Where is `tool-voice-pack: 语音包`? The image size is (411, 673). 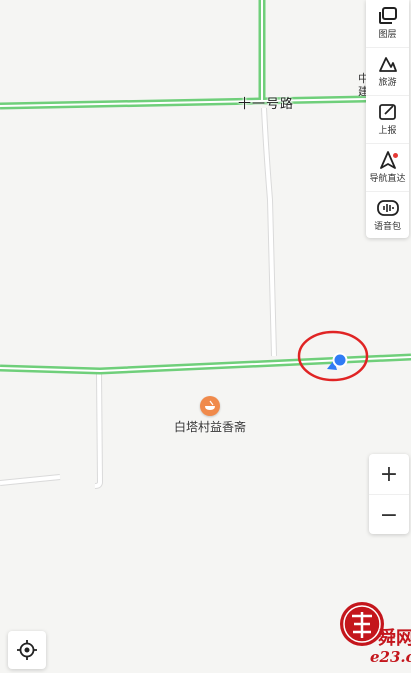
tool-voice-pack: 语音包 is located at coordinates (387, 215).